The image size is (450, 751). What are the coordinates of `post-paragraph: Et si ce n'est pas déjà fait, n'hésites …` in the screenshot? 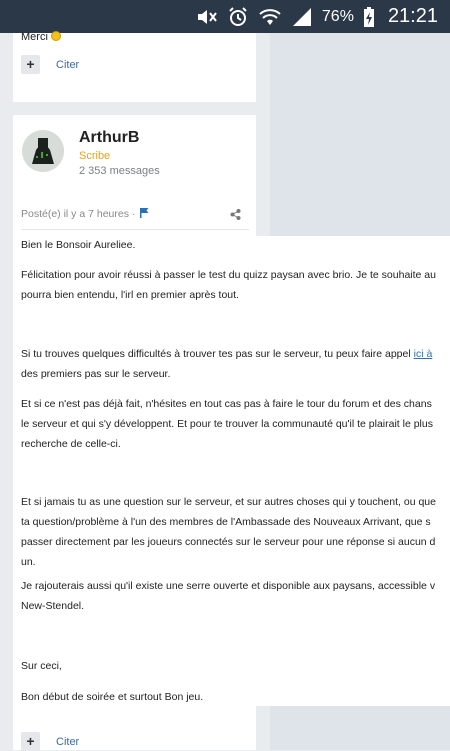 It's located at (227, 424).